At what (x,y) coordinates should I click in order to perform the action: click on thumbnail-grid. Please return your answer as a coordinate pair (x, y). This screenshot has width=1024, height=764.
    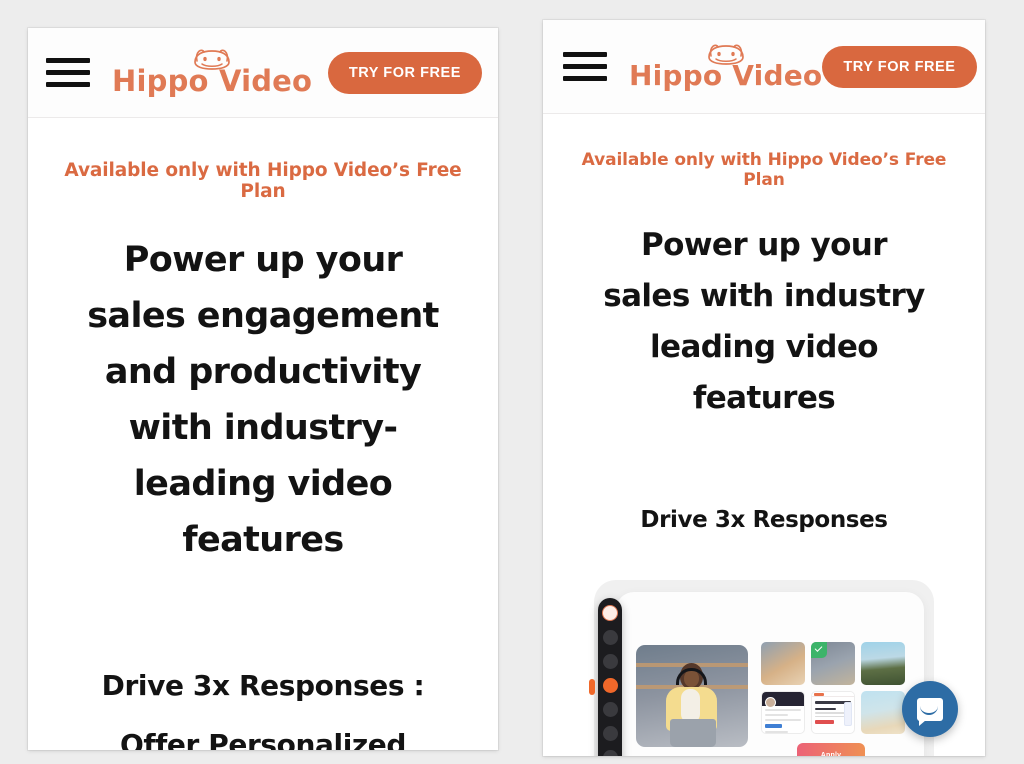
    Looking at the image, I should click on (833, 688).